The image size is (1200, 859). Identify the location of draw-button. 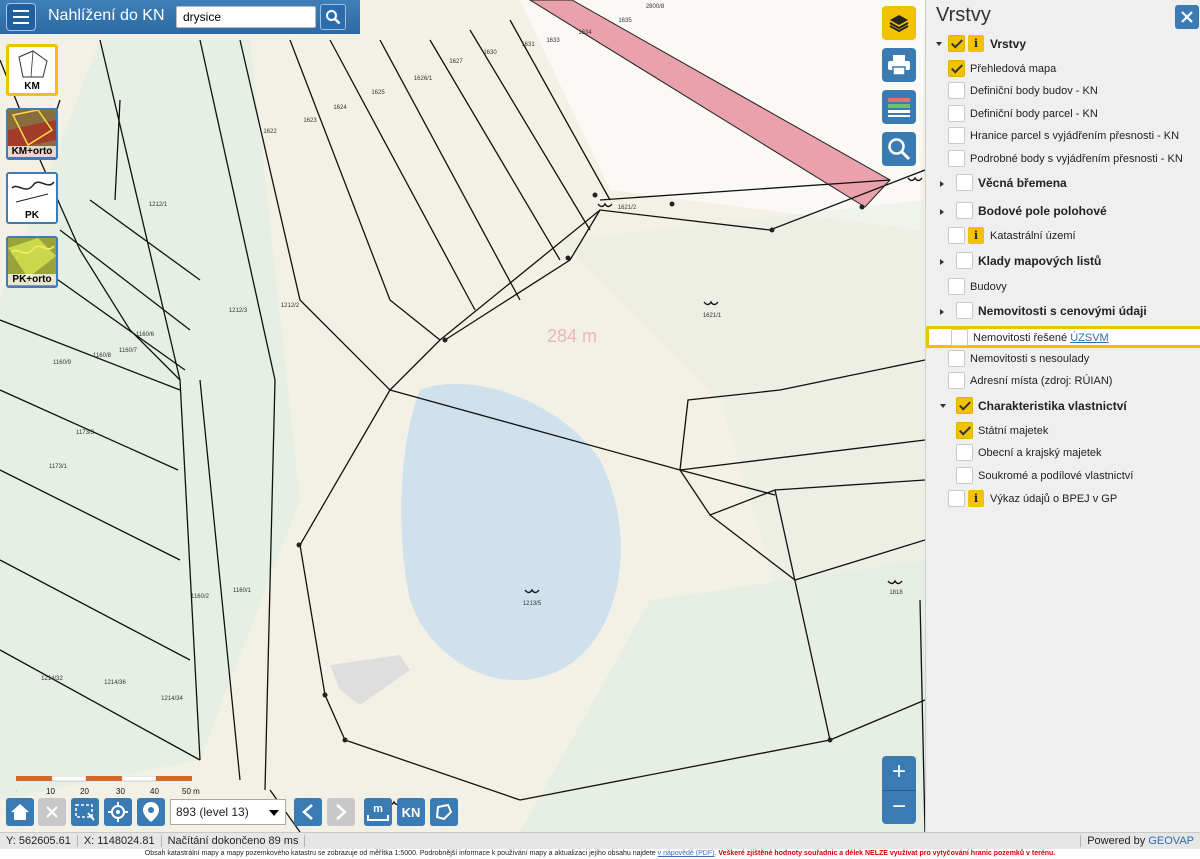
(444, 812).